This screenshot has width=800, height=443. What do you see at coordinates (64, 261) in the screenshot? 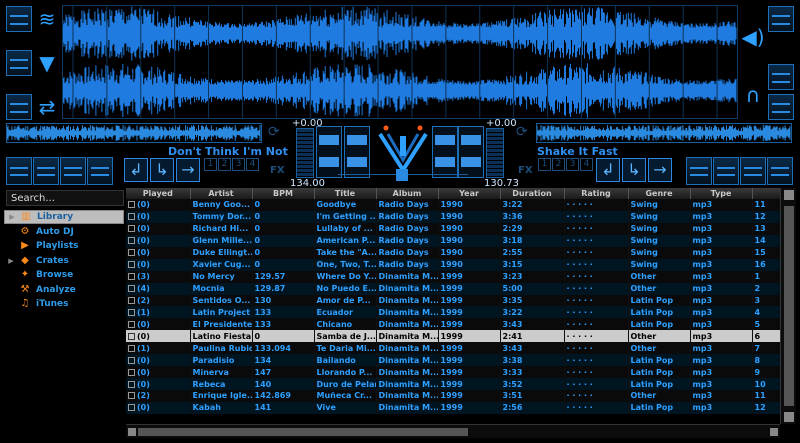
I see `sidebar-item-crates: ▶ ◆ Crates` at bounding box center [64, 261].